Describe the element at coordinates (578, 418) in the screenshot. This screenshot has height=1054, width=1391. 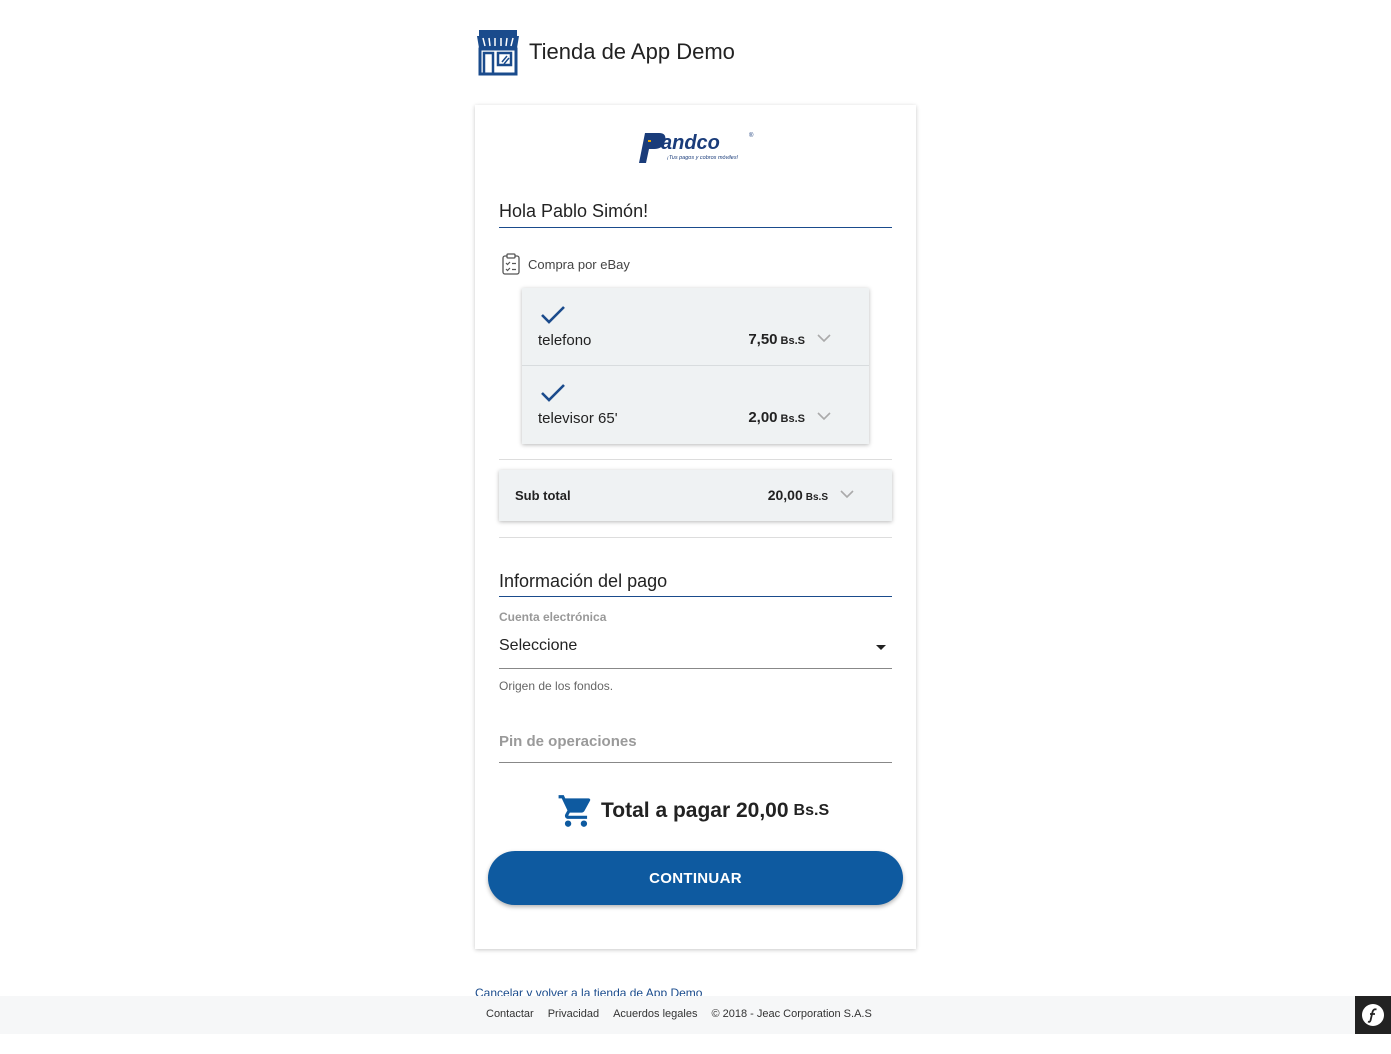
I see `item-name: televisor 65'` at that location.